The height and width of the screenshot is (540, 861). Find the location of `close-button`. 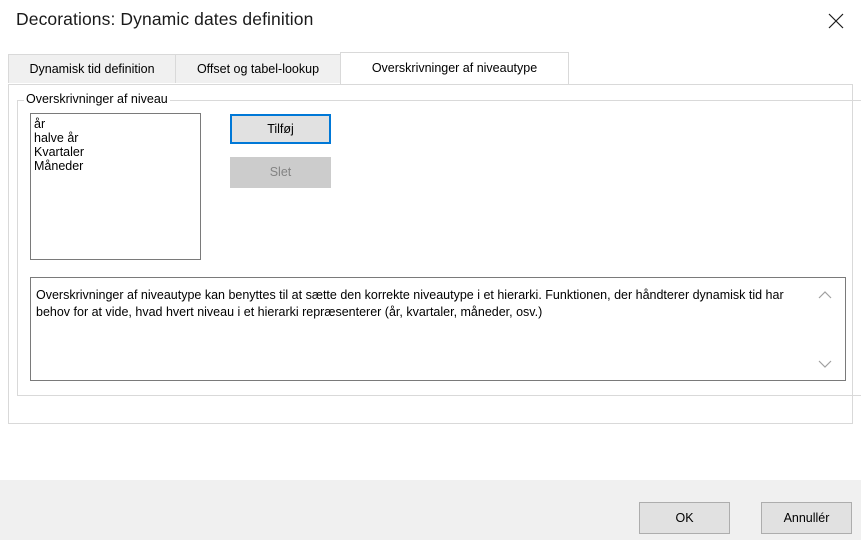

close-button is located at coordinates (836, 21).